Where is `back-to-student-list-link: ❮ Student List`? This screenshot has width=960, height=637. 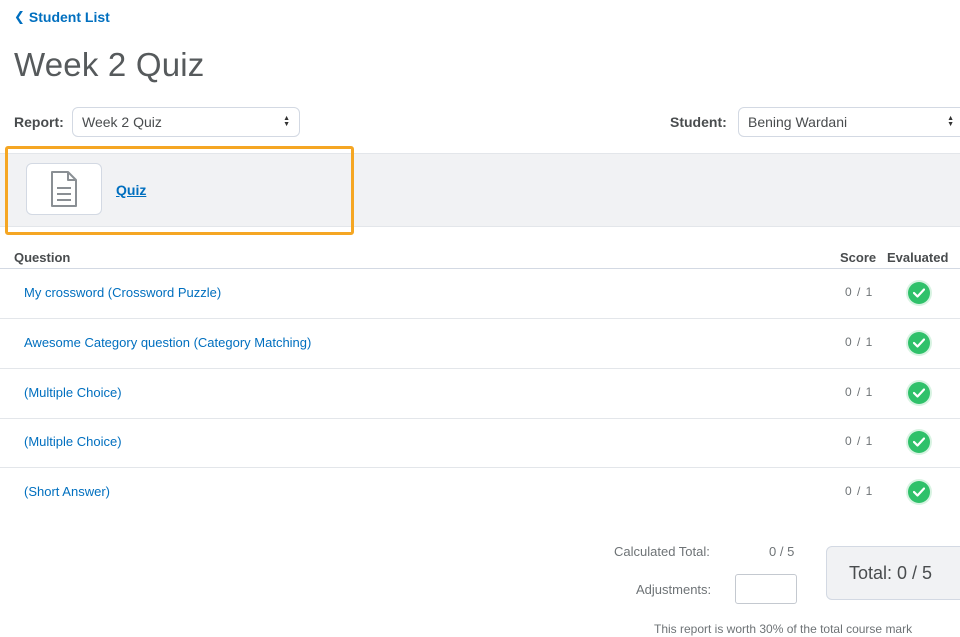 back-to-student-list-link: ❮ Student List is located at coordinates (62, 17).